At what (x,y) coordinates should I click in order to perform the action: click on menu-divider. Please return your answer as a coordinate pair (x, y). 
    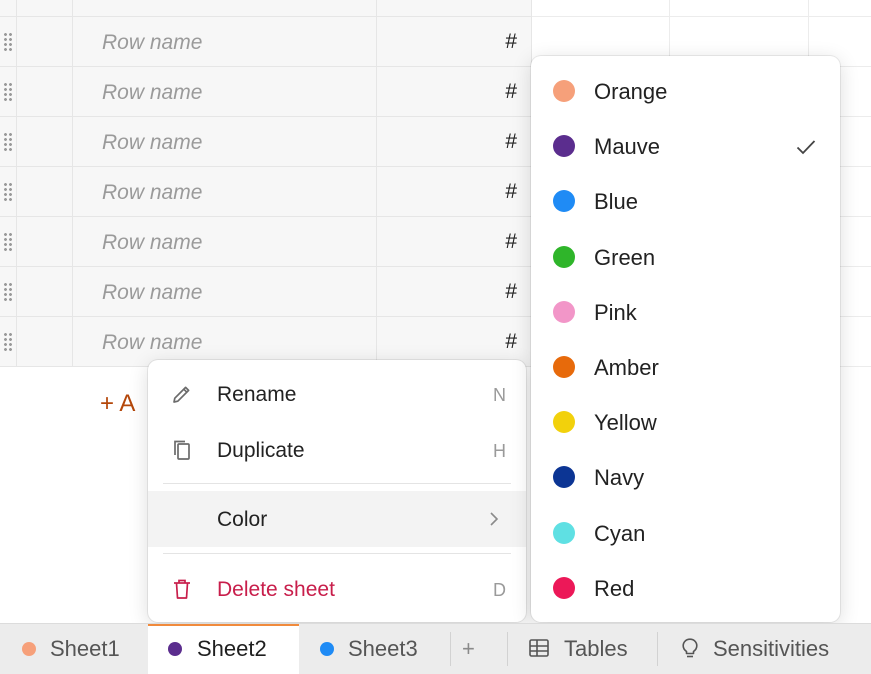
    Looking at the image, I should click on (337, 483).